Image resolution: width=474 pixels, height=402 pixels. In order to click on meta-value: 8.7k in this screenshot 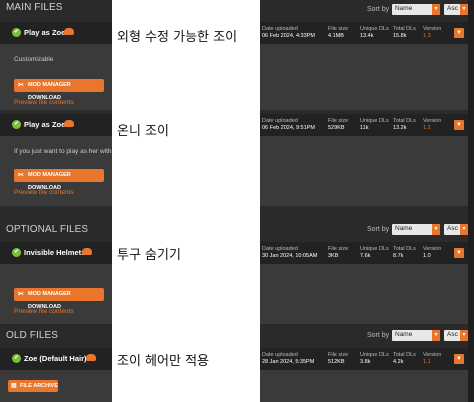, I will do `click(398, 256)`.